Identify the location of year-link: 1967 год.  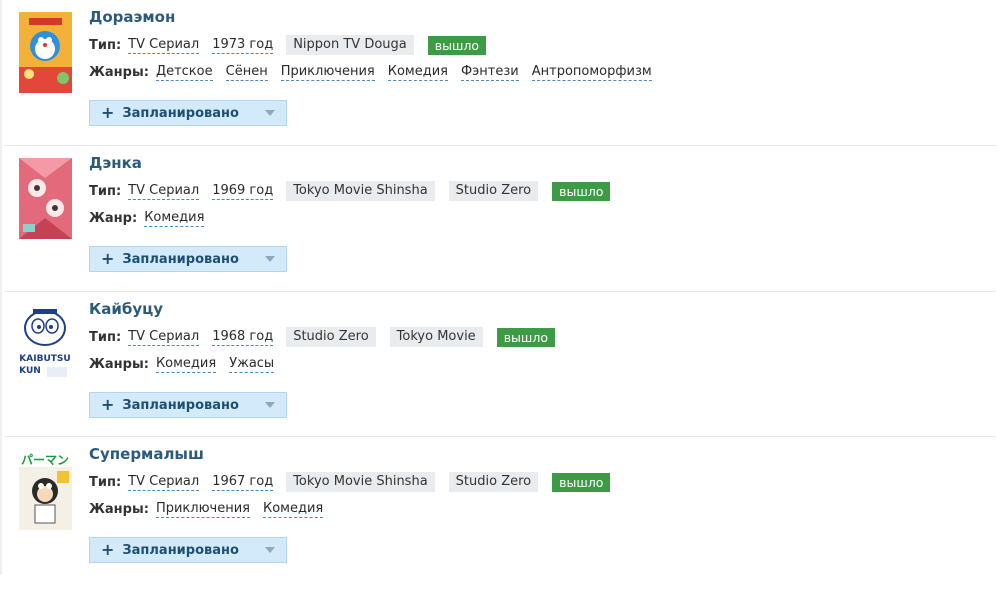
(243, 482).